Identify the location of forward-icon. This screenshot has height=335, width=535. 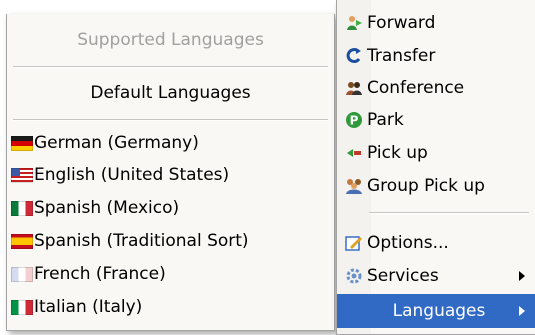
(354, 23).